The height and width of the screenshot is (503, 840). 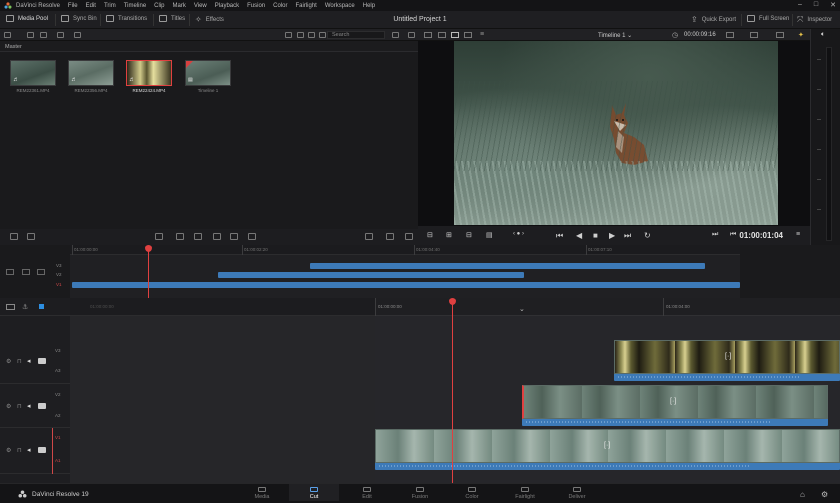 What do you see at coordinates (802, 494) in the screenshot?
I see `home-icon: ⌂` at bounding box center [802, 494].